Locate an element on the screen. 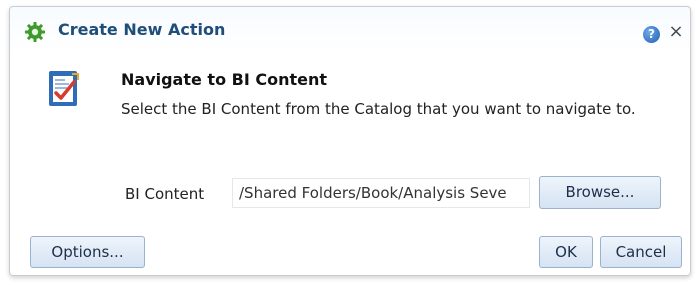 The width and height of the screenshot is (700, 285). dialog-titlebar: Create New Action ? × is located at coordinates (350, 29).